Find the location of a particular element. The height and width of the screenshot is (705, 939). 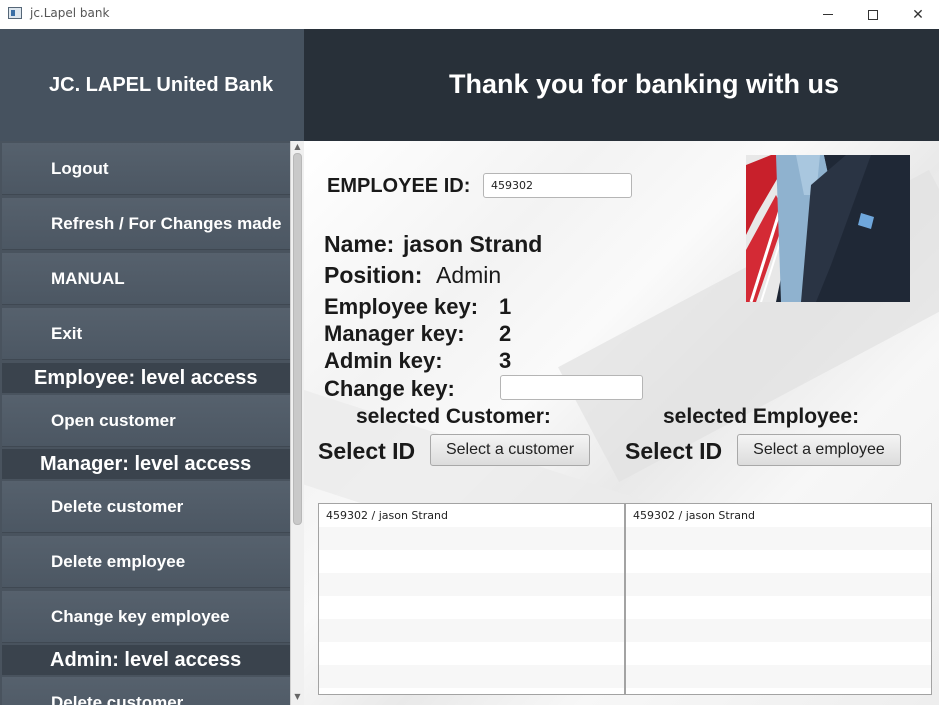

scroll-down-icon: ▼ is located at coordinates (297, 697).